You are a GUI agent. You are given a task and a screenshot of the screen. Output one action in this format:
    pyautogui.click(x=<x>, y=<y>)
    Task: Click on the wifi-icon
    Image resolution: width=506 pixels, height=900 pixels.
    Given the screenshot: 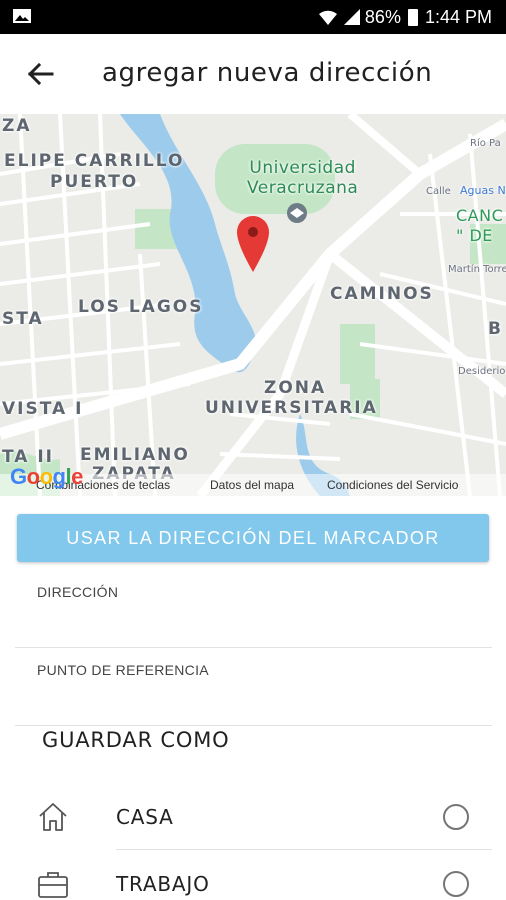 What is the action you would take?
    pyautogui.click(x=327, y=17)
    